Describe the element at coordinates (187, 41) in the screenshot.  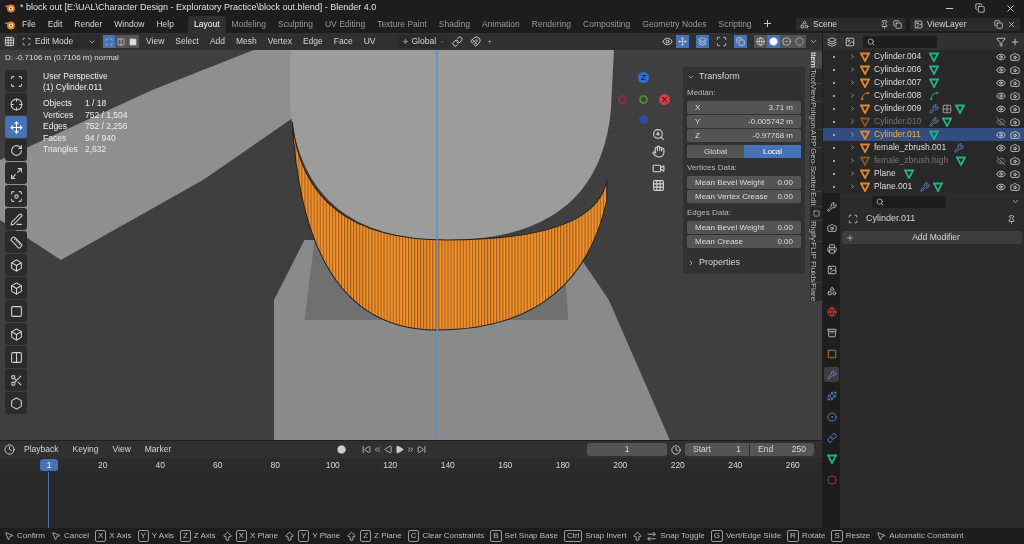
I see `menu-item: Select` at that location.